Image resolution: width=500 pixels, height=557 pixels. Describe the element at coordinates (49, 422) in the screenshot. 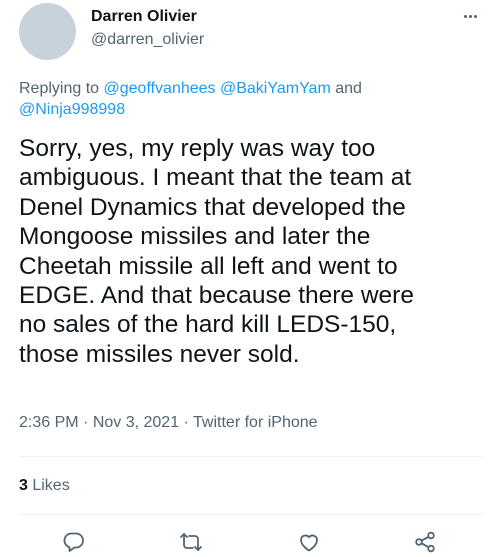

I see `tweet-time: 2:36 PM` at that location.